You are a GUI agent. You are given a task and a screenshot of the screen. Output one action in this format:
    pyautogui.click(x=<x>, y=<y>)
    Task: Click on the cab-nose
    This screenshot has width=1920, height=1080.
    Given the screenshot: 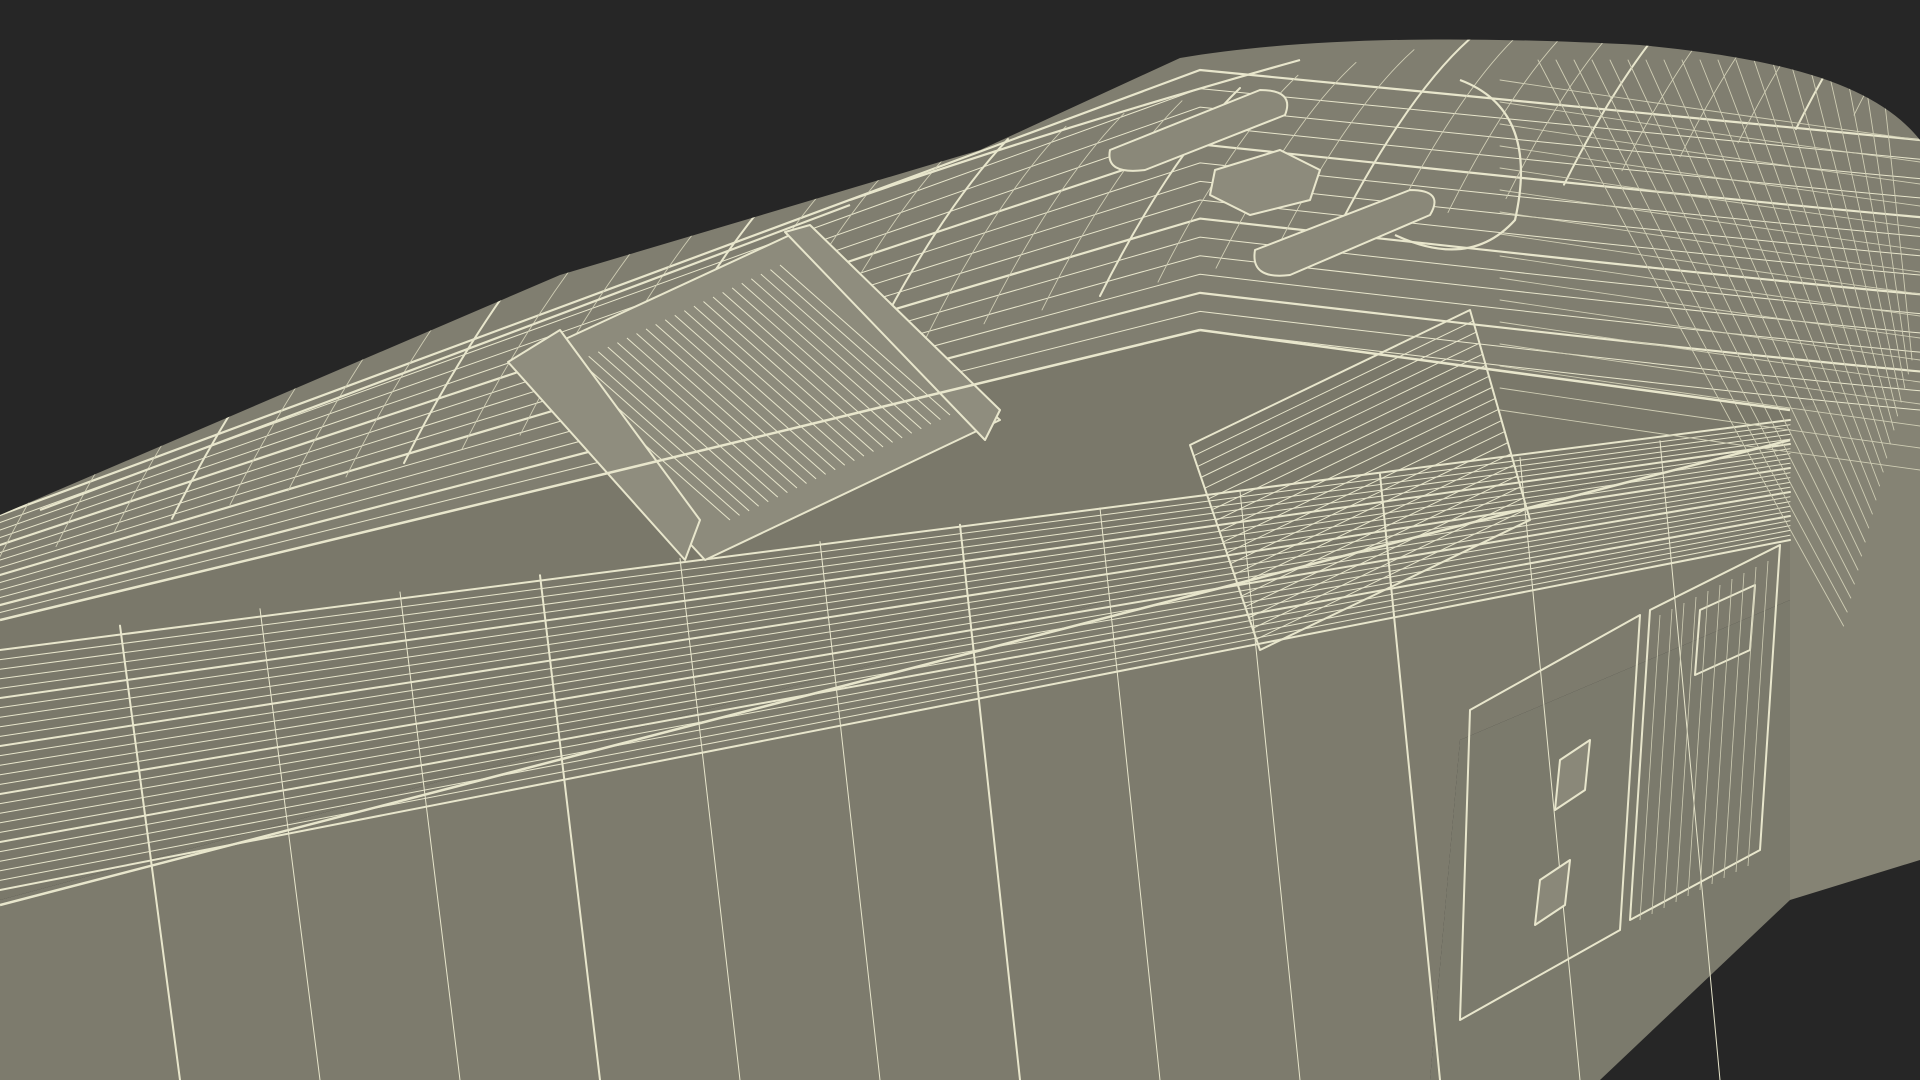 What is the action you would take?
    pyautogui.click(x=1855, y=640)
    